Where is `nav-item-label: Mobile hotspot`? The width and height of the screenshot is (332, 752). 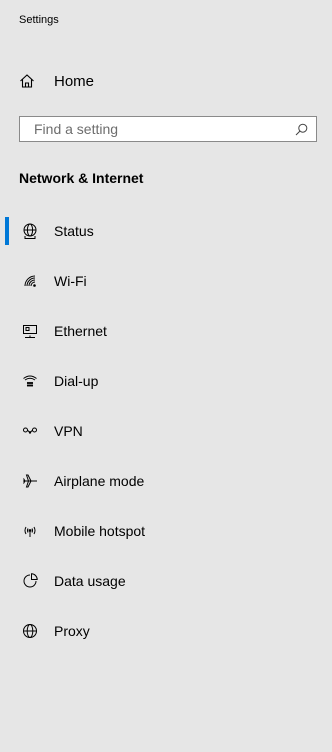 nav-item-label: Mobile hotspot is located at coordinates (100, 531).